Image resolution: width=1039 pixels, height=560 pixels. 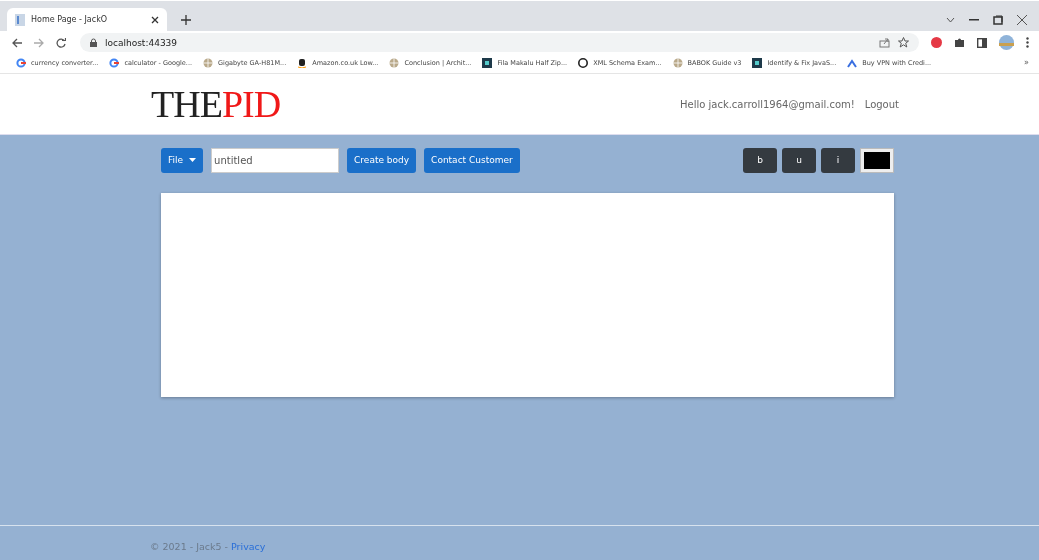 I want to click on footer-text: © 2021 - Jack5 - Privacy, so click(x=208, y=546).